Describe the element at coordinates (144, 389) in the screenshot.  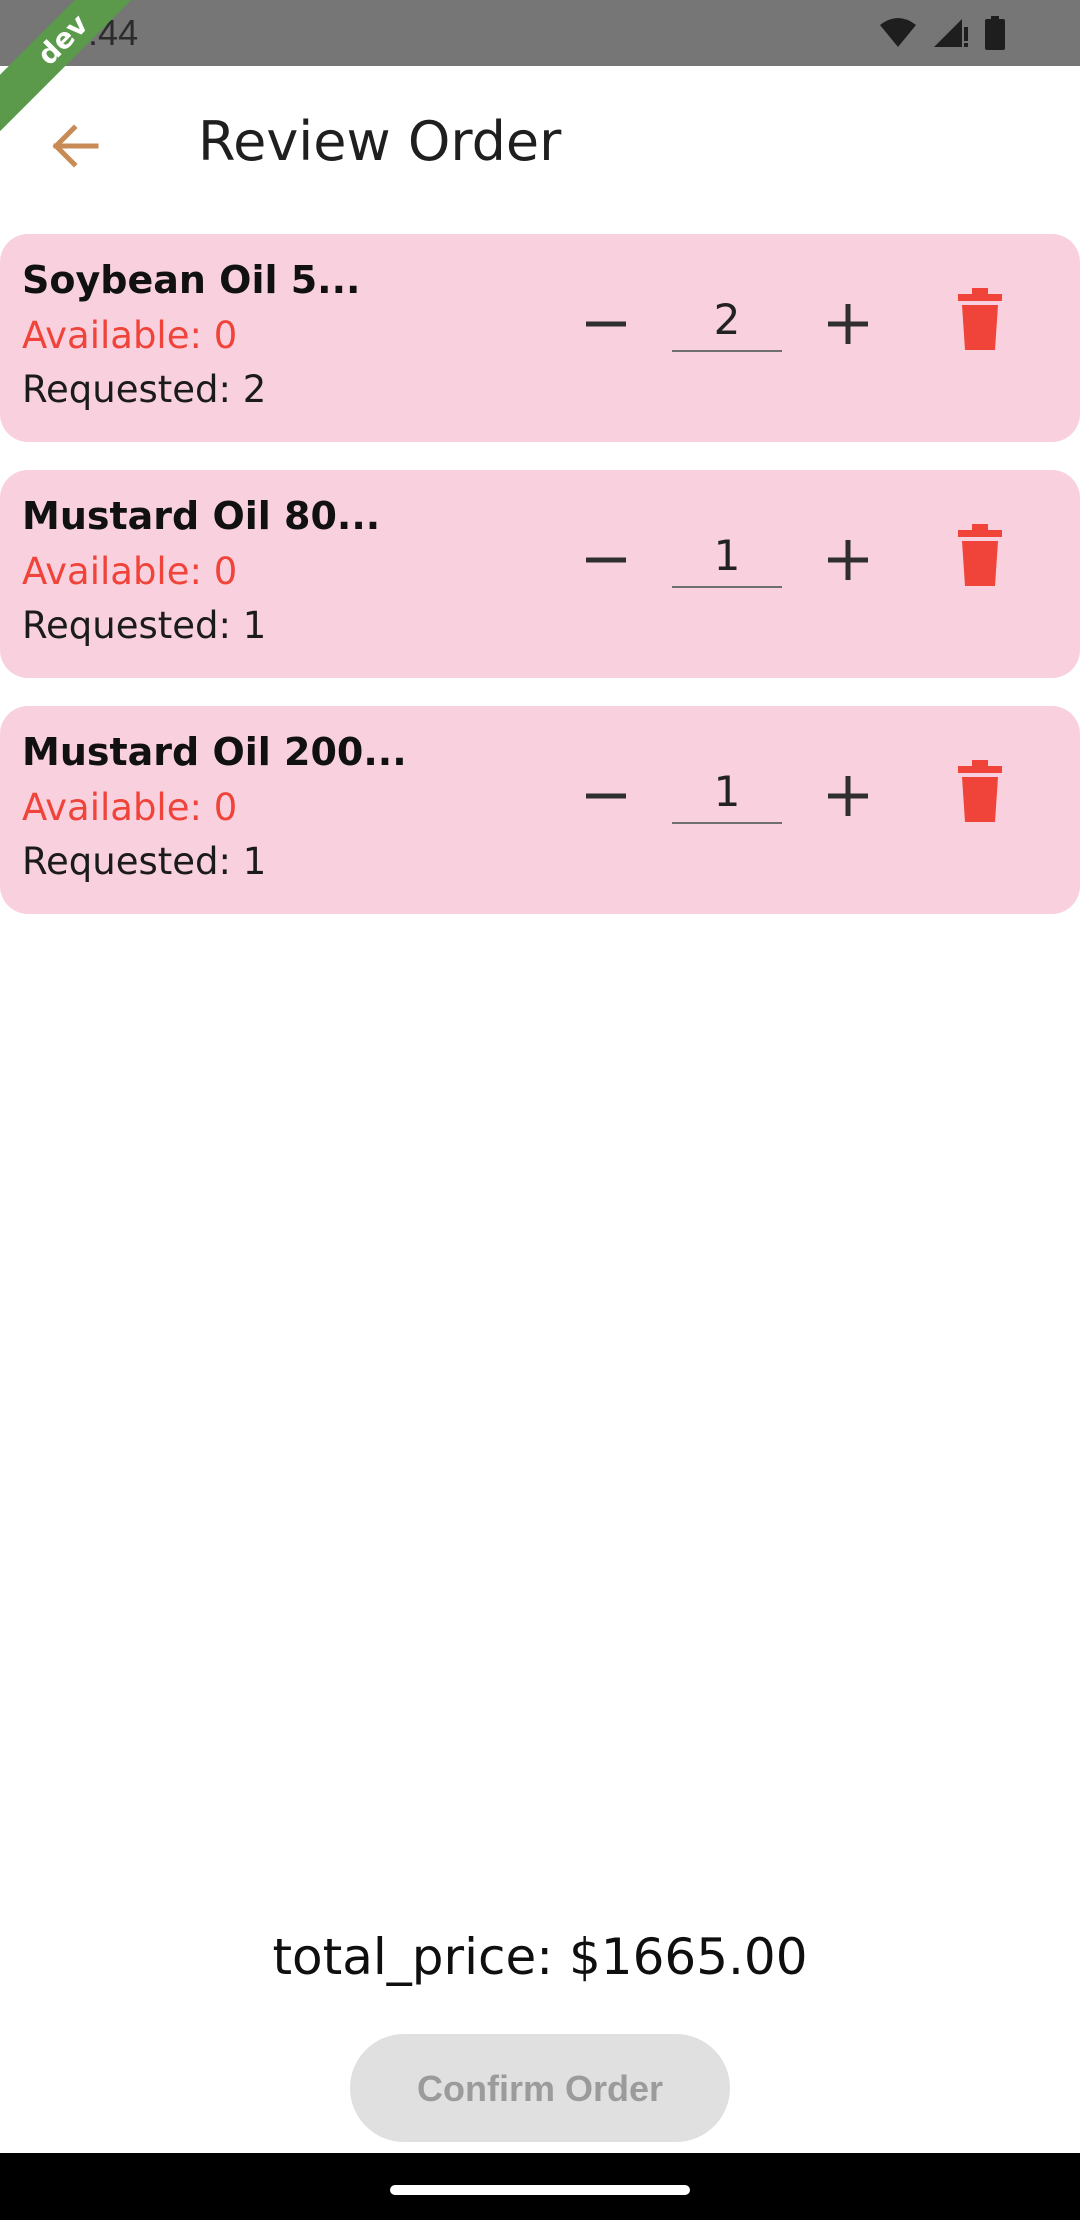
I see `item-requested: Requested: 2` at that location.